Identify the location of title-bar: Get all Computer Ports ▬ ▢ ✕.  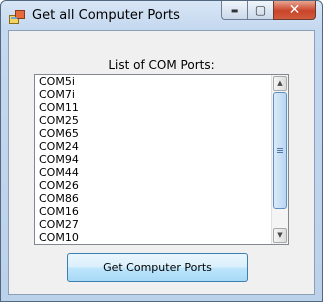
(161, 15).